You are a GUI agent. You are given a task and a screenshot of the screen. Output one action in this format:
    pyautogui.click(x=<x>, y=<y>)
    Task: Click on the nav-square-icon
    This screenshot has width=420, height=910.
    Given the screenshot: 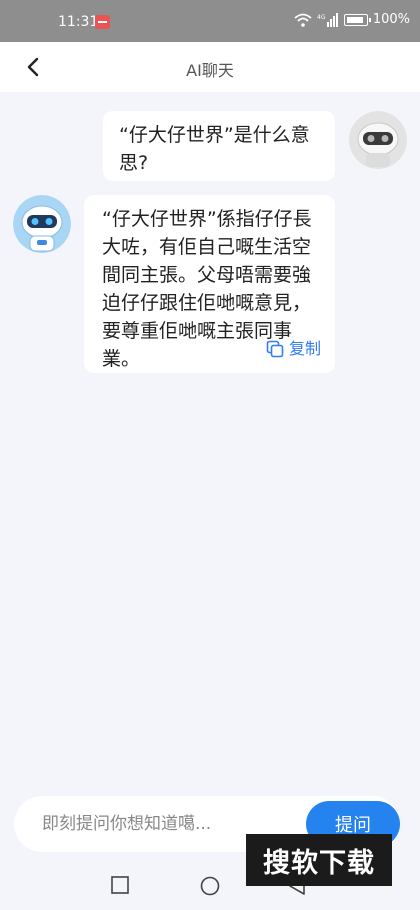 What is the action you would take?
    pyautogui.click(x=120, y=885)
    